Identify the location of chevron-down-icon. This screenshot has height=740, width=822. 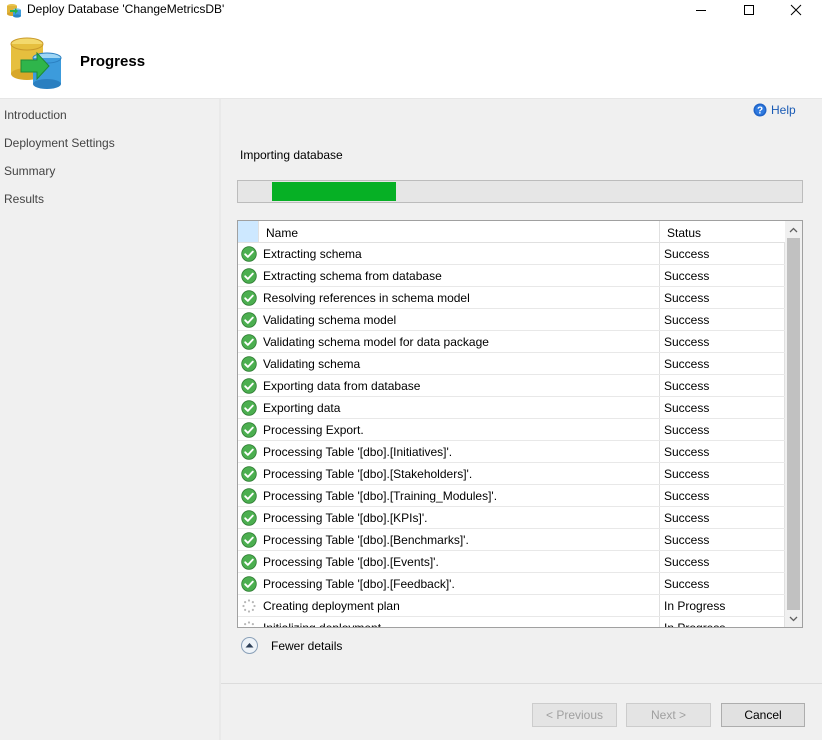
(793, 618).